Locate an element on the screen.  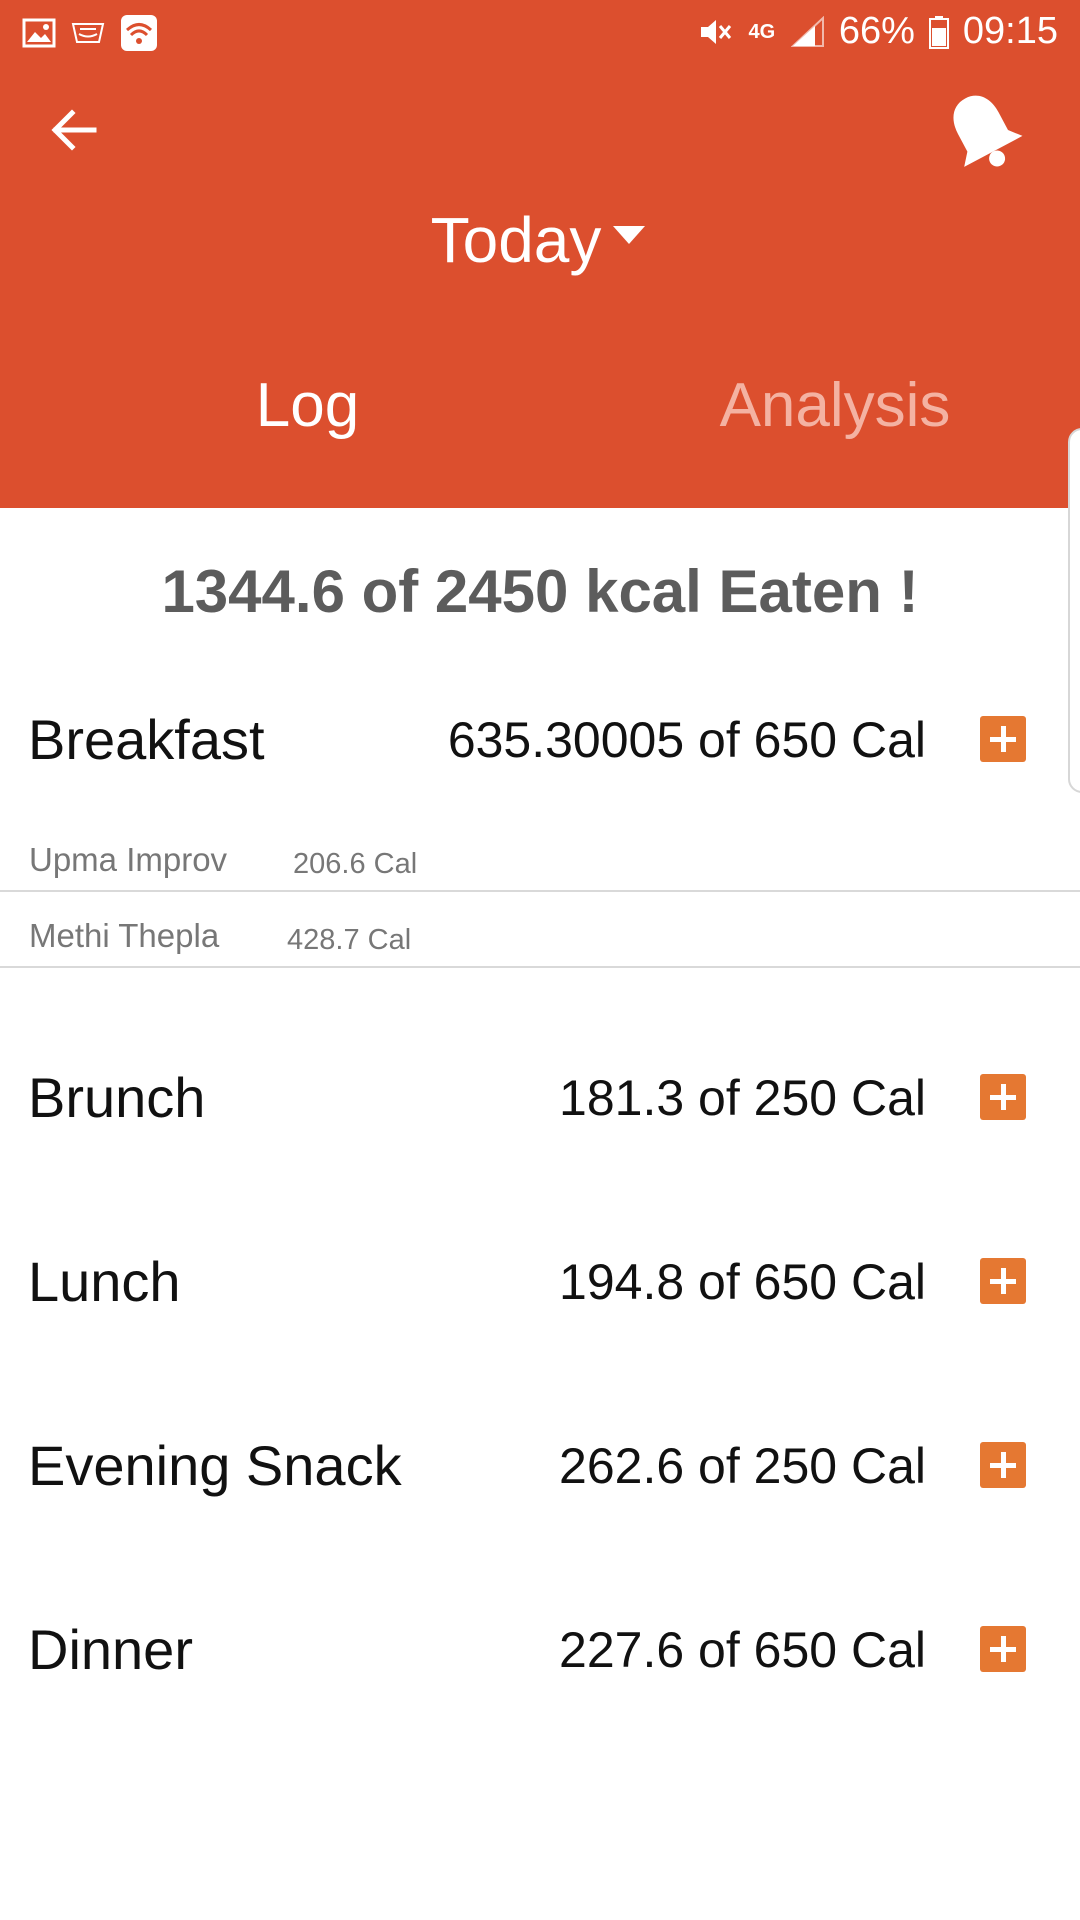
meal-row-dinner: Dinner 227.6 of 650 Cal is located at coordinates (540, 1650).